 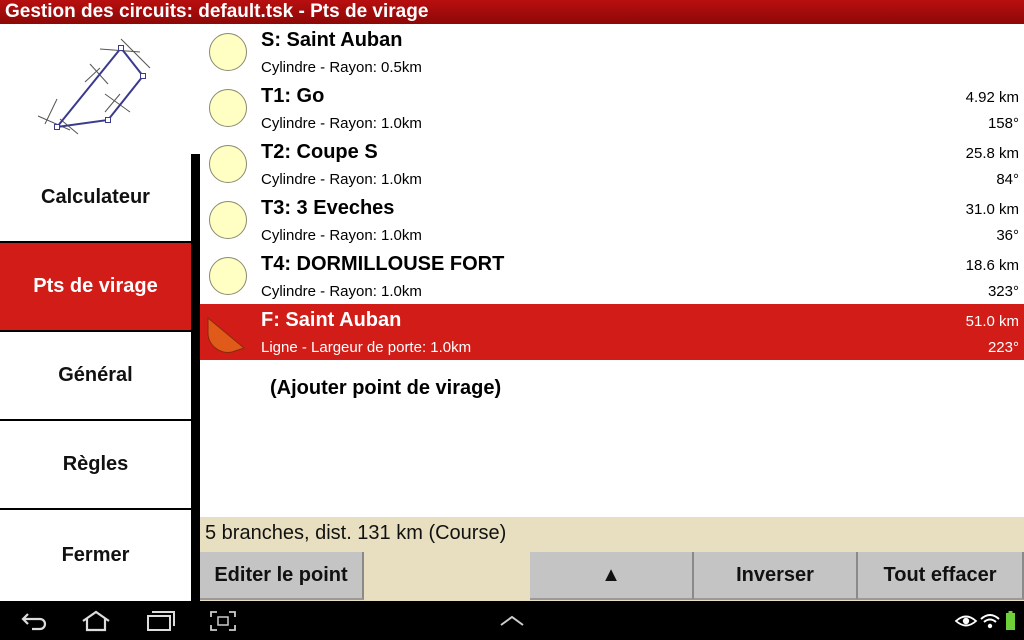 What do you see at coordinates (992, 209) in the screenshot?
I see `leg-distance: 31.0 km` at bounding box center [992, 209].